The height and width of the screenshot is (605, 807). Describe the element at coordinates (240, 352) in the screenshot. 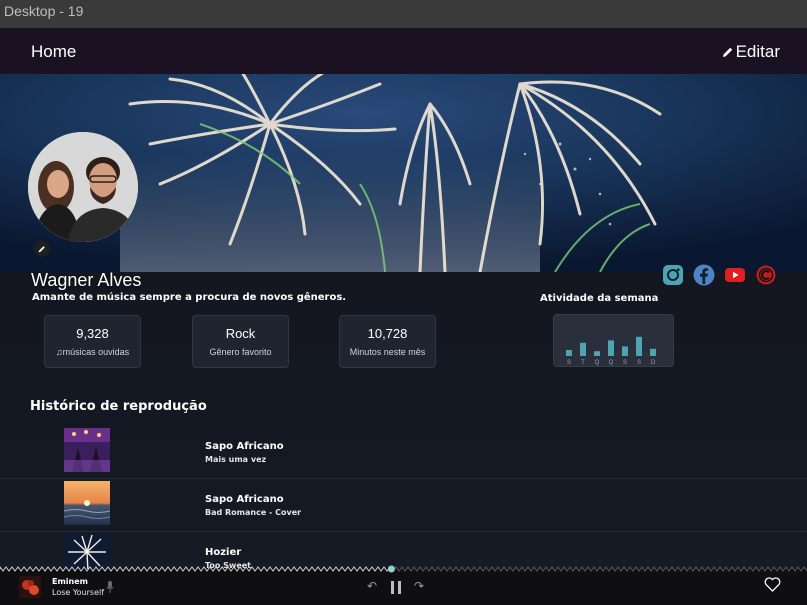

I see `stat-label: Gênero favorito` at that location.